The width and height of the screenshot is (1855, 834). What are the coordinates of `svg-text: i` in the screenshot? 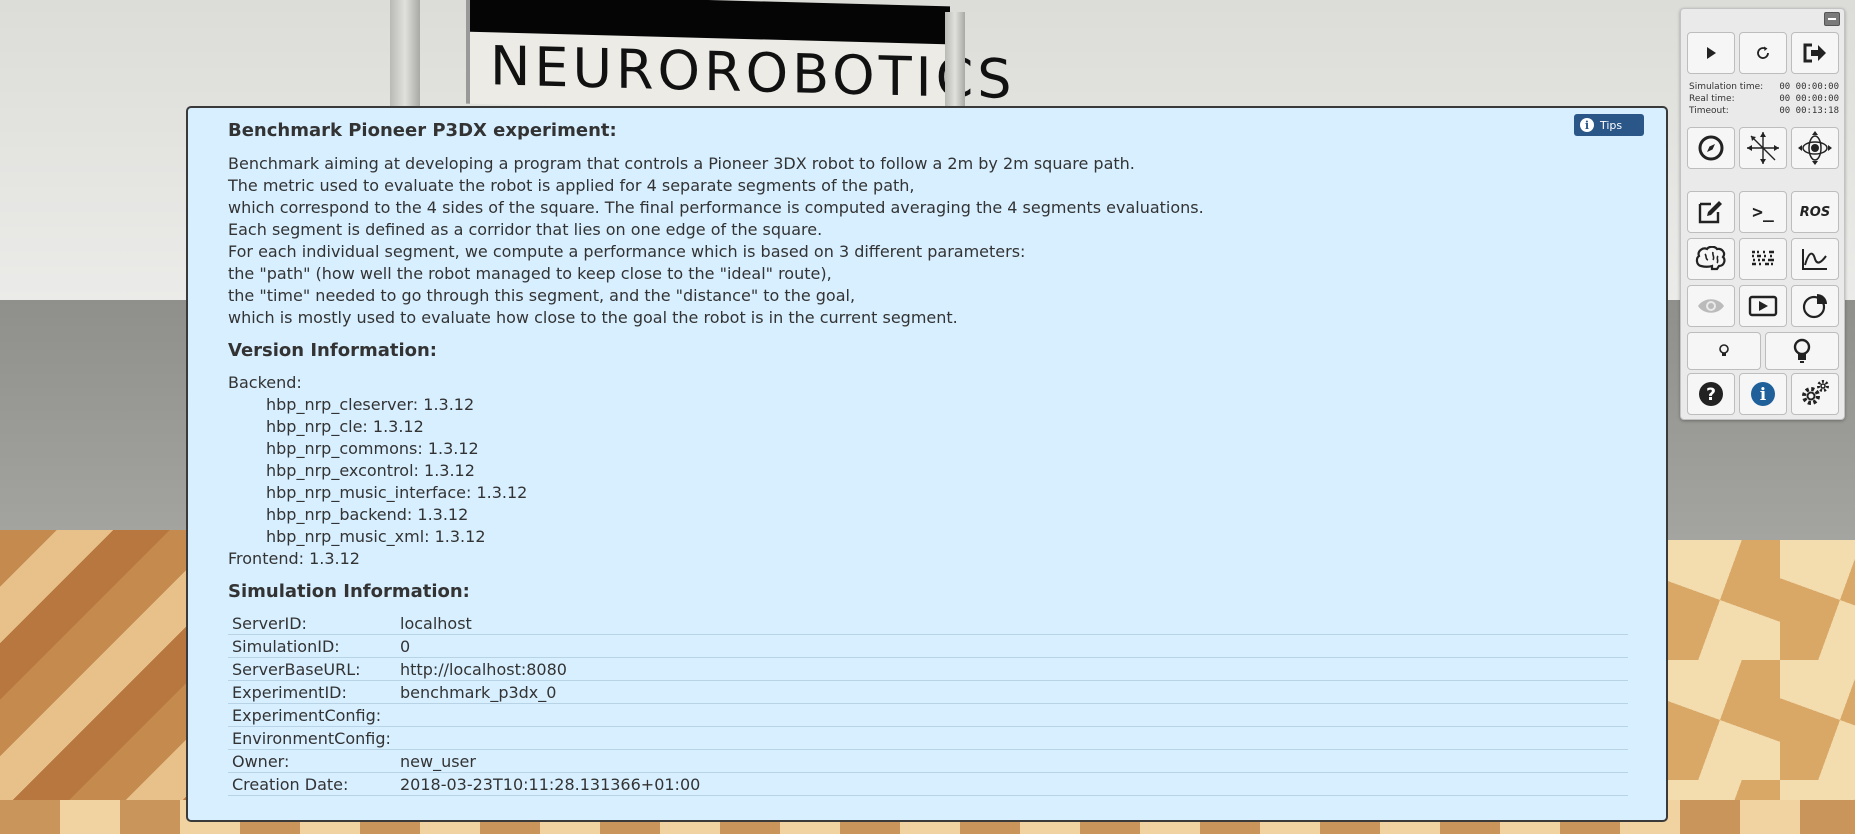 It's located at (1763, 395).